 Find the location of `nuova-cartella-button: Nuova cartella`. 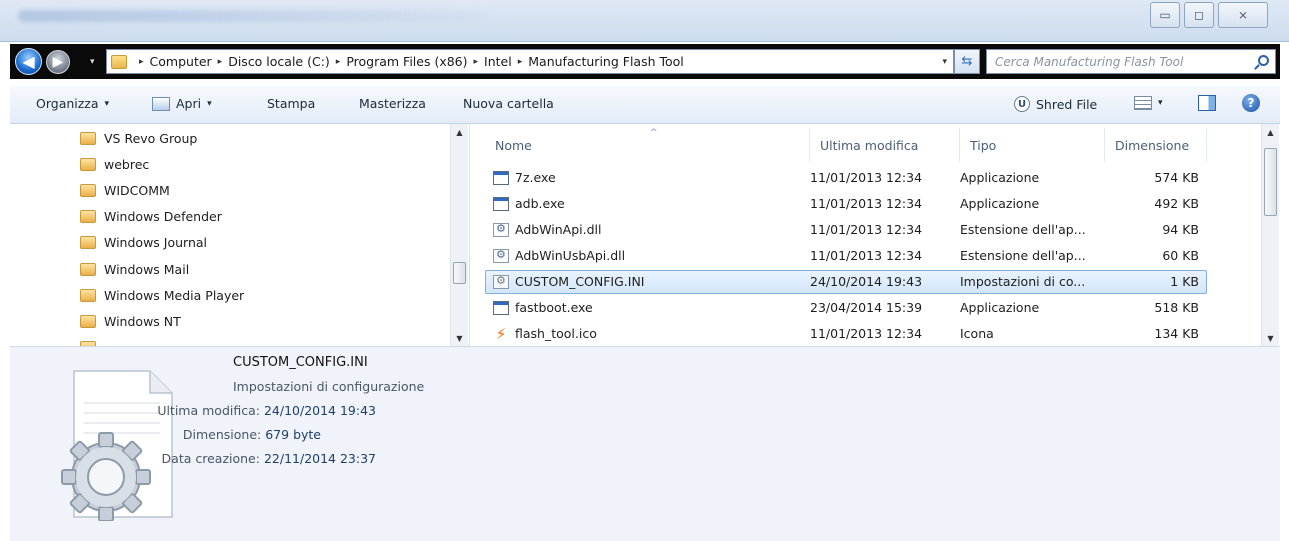

nuova-cartella-button: Nuova cartella is located at coordinates (508, 103).